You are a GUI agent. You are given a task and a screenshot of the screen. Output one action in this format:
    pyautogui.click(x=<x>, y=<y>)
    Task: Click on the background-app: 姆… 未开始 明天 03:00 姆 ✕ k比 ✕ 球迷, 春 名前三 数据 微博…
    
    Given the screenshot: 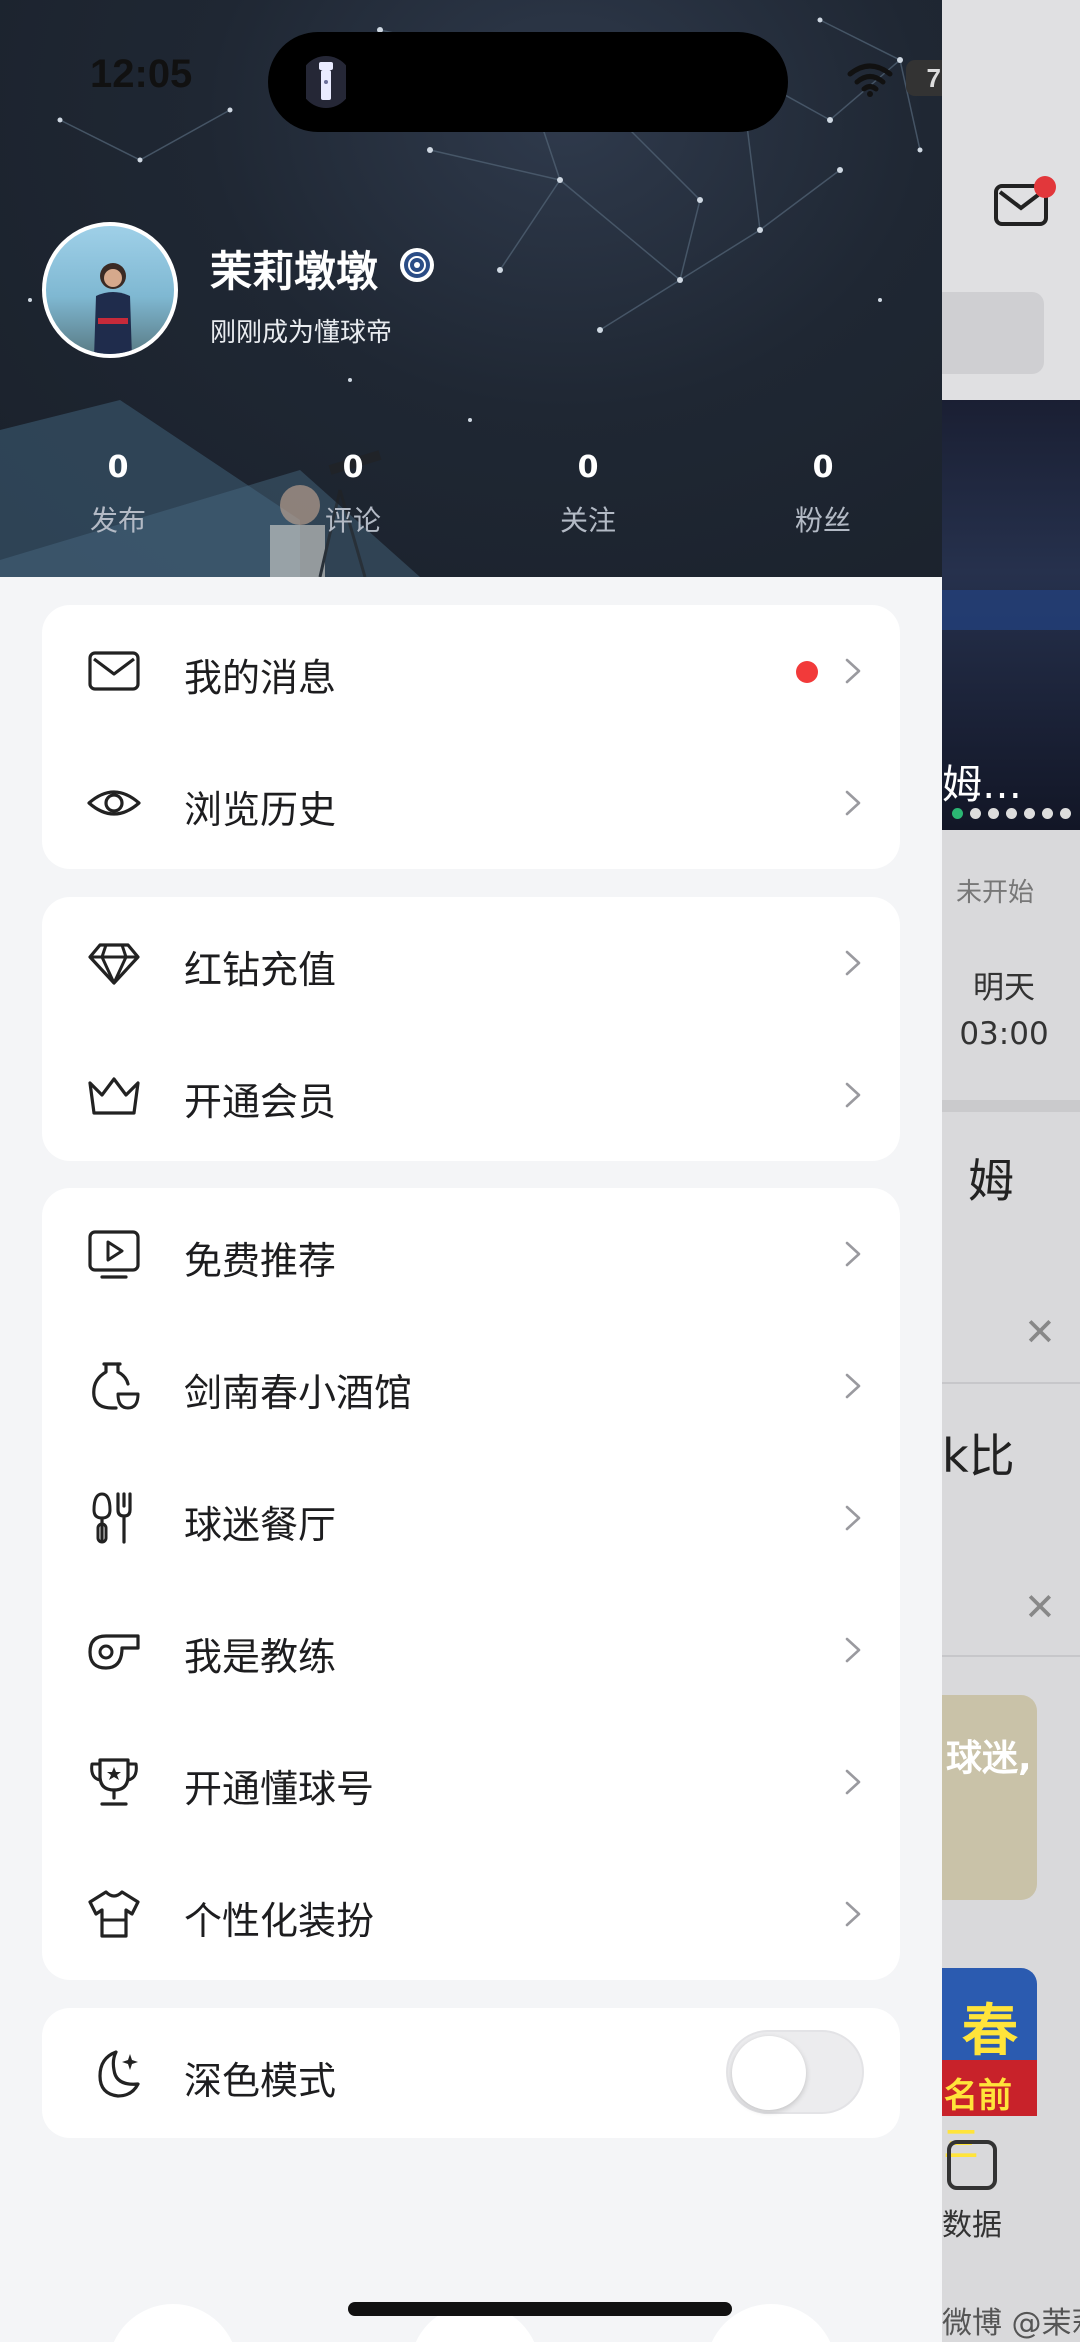 What is the action you would take?
    pyautogui.click(x=1011, y=1171)
    